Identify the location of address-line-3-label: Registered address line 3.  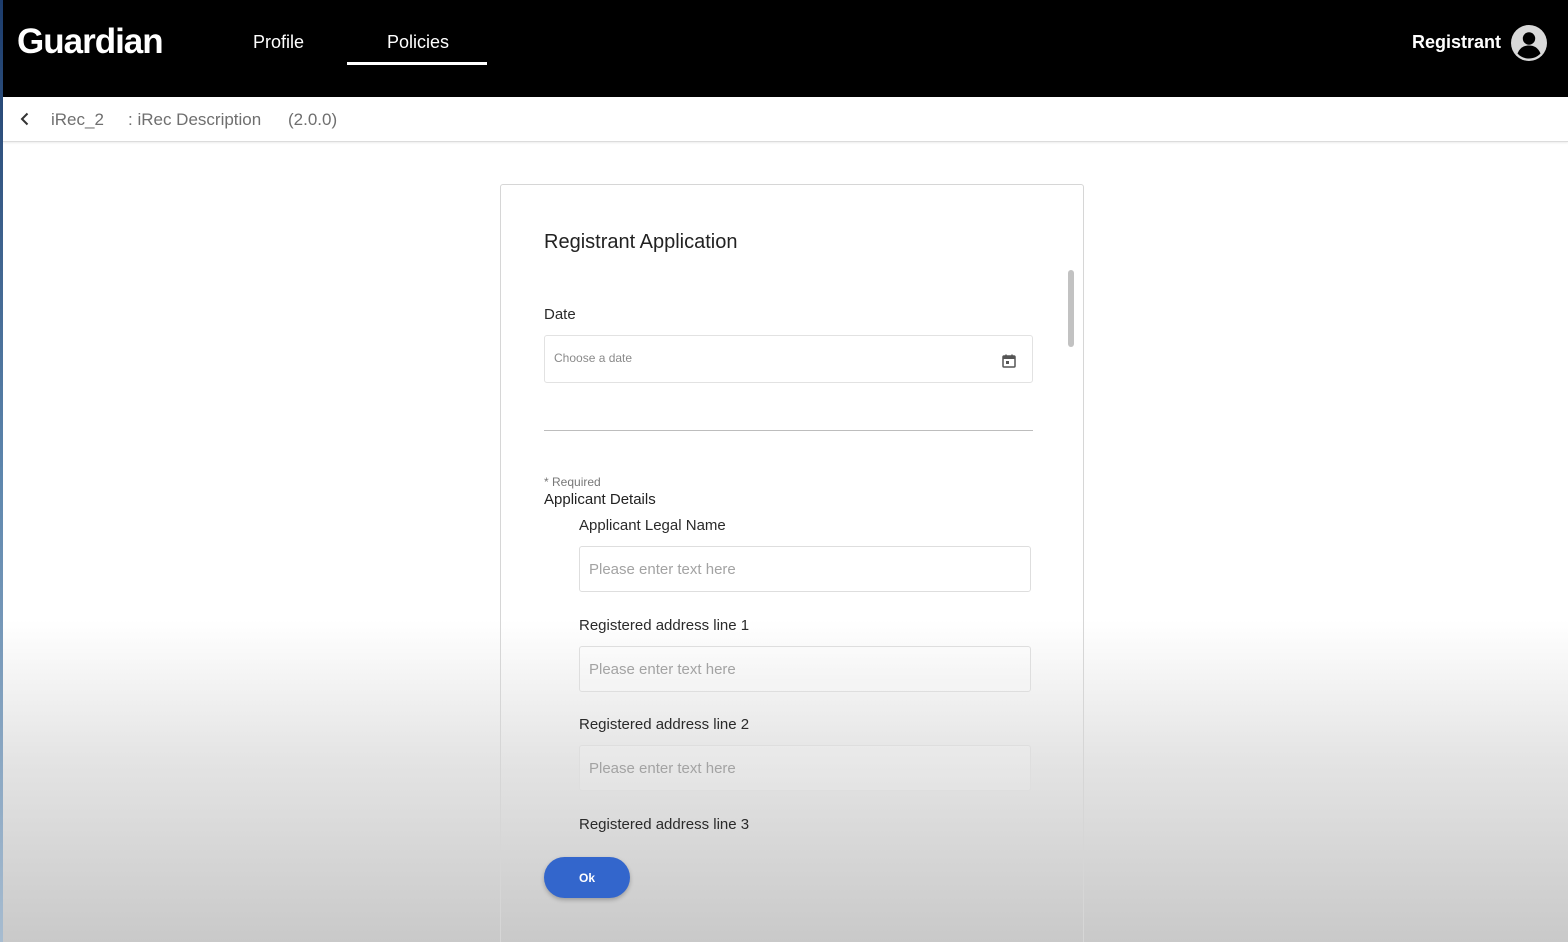
(664, 824).